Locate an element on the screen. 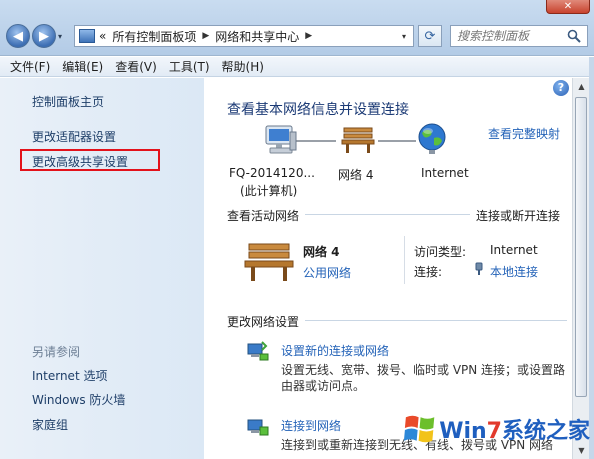 This screenshot has height=459, width=594. title-bar: ✕ ◀ ▶ ▾ « 所有控制面板项 ▶ 网络和共享中心 ▶ ▾ ⟳ is located at coordinates (297, 28).